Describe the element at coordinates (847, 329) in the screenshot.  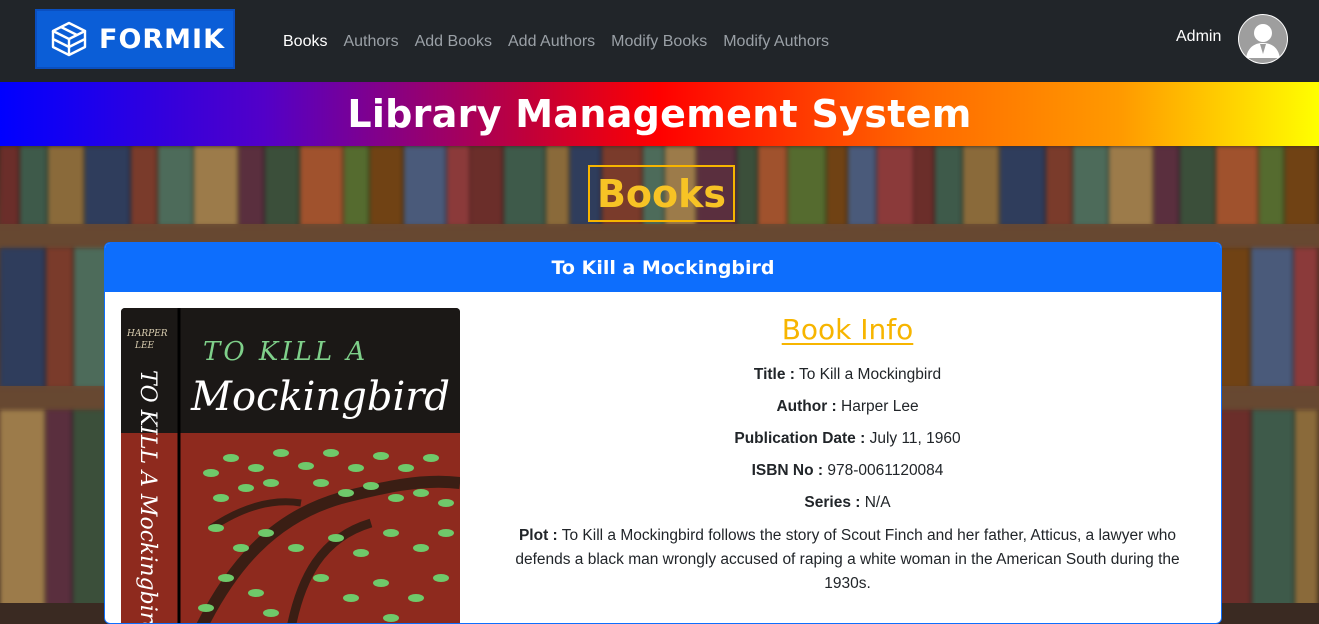
I see `book-info-heading: Book Info` at that location.